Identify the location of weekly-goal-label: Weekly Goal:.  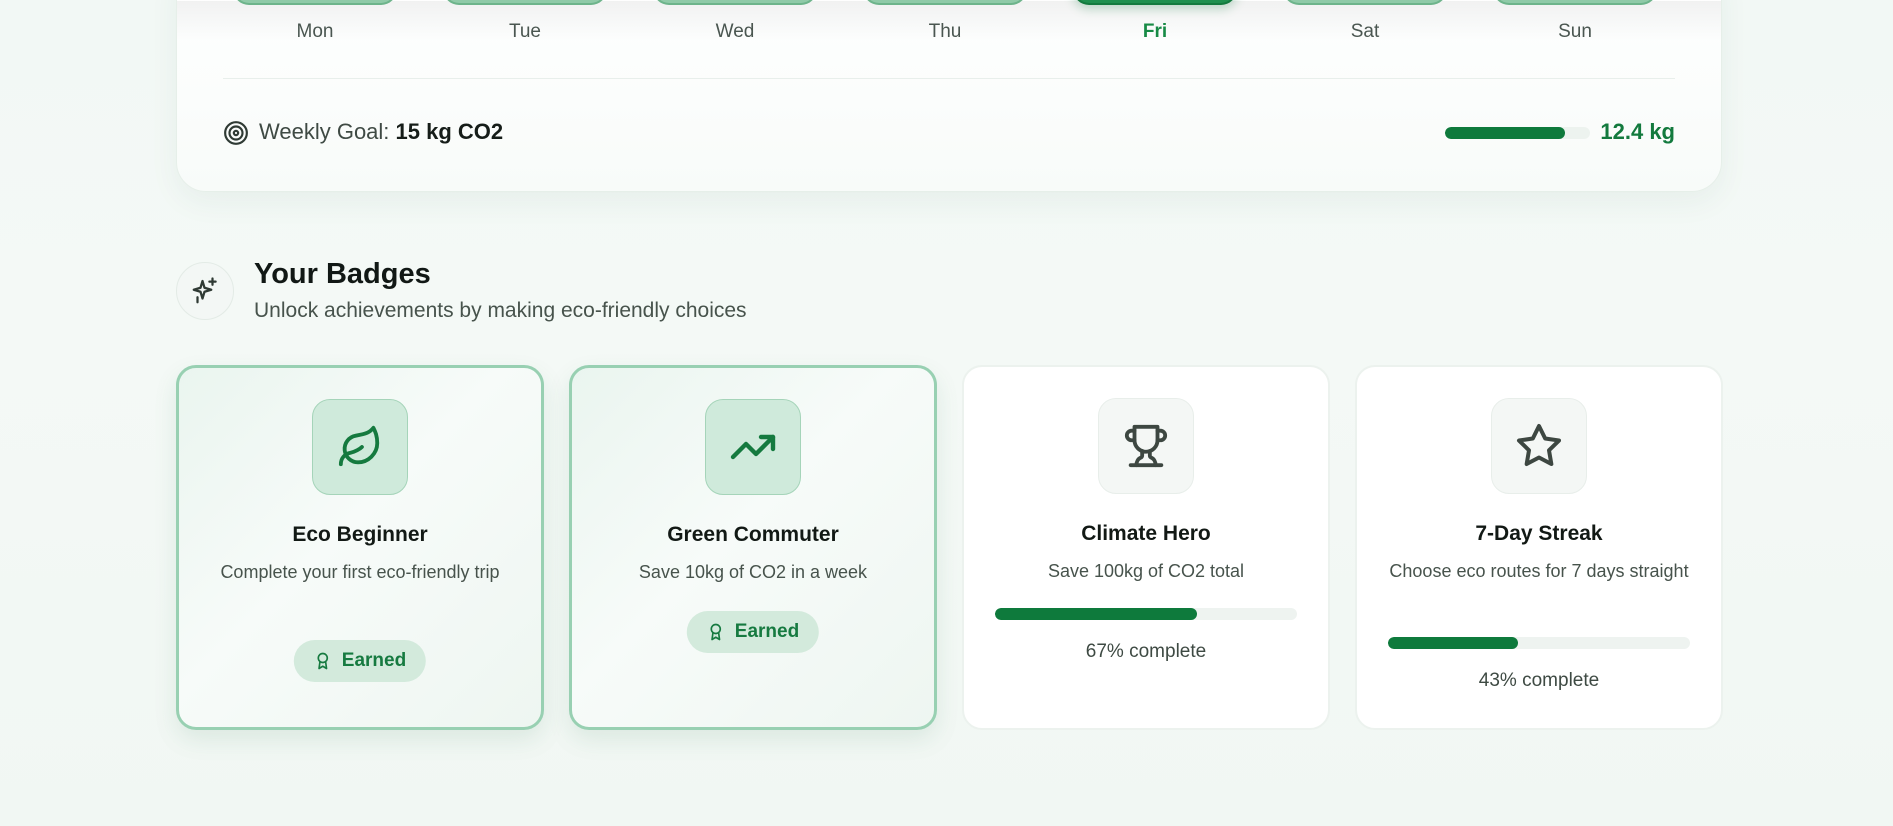
(324, 131).